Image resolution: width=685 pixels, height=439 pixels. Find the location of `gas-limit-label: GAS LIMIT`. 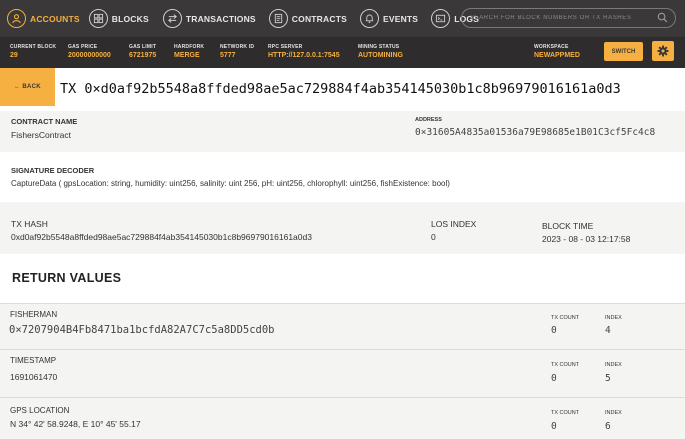

gas-limit-label: GAS LIMIT is located at coordinates (143, 47).